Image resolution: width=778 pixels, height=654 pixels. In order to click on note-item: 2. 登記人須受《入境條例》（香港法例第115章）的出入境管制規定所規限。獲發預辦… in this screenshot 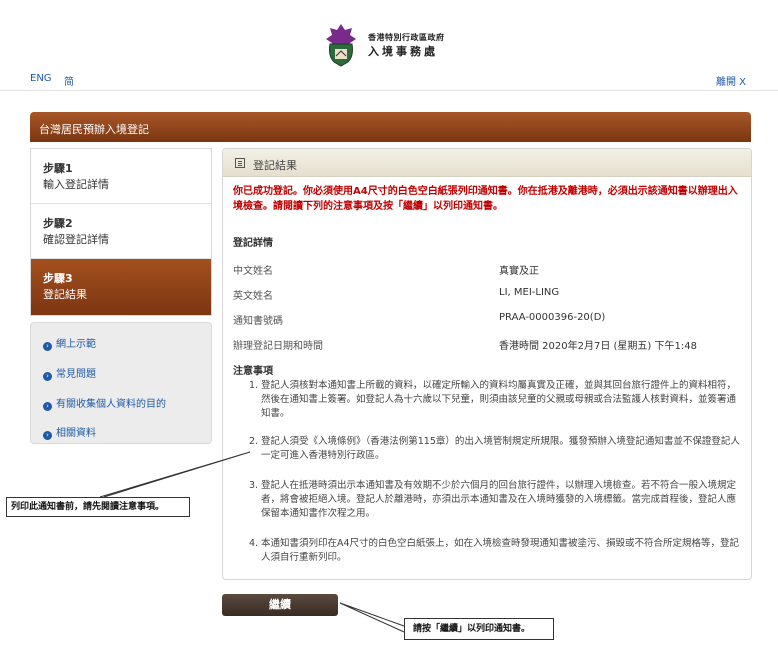, I will do `click(494, 448)`.